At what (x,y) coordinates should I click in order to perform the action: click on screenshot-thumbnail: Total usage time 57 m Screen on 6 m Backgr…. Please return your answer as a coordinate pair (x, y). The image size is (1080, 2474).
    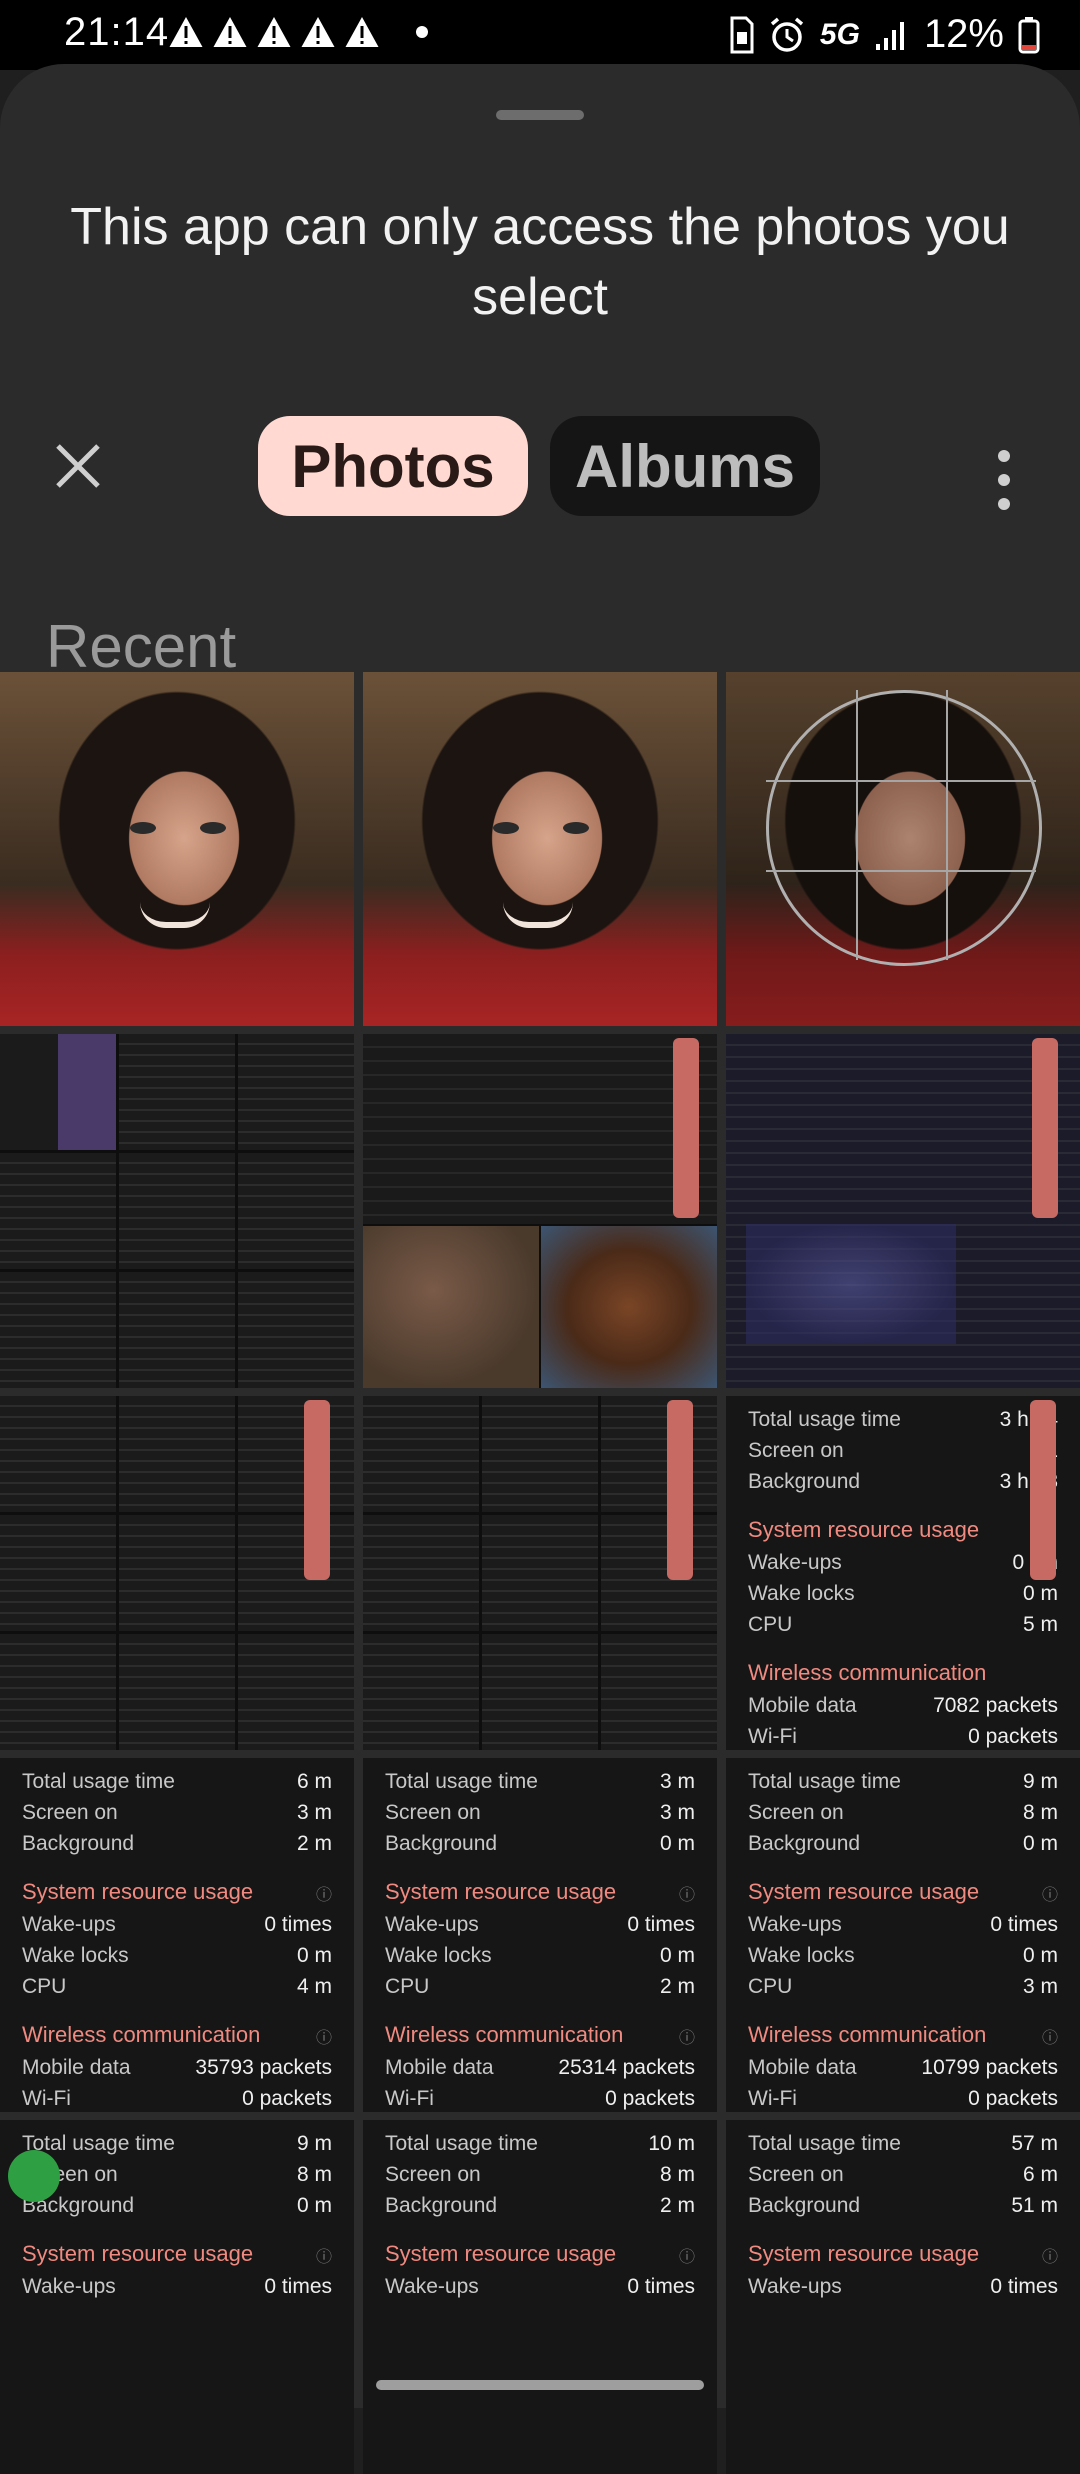
    Looking at the image, I should click on (903, 2297).